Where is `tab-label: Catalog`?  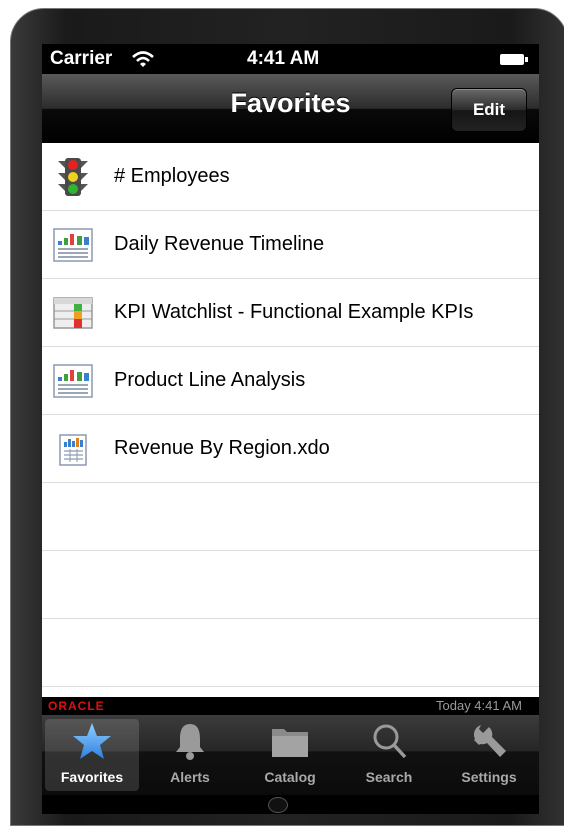 tab-label: Catalog is located at coordinates (290, 777).